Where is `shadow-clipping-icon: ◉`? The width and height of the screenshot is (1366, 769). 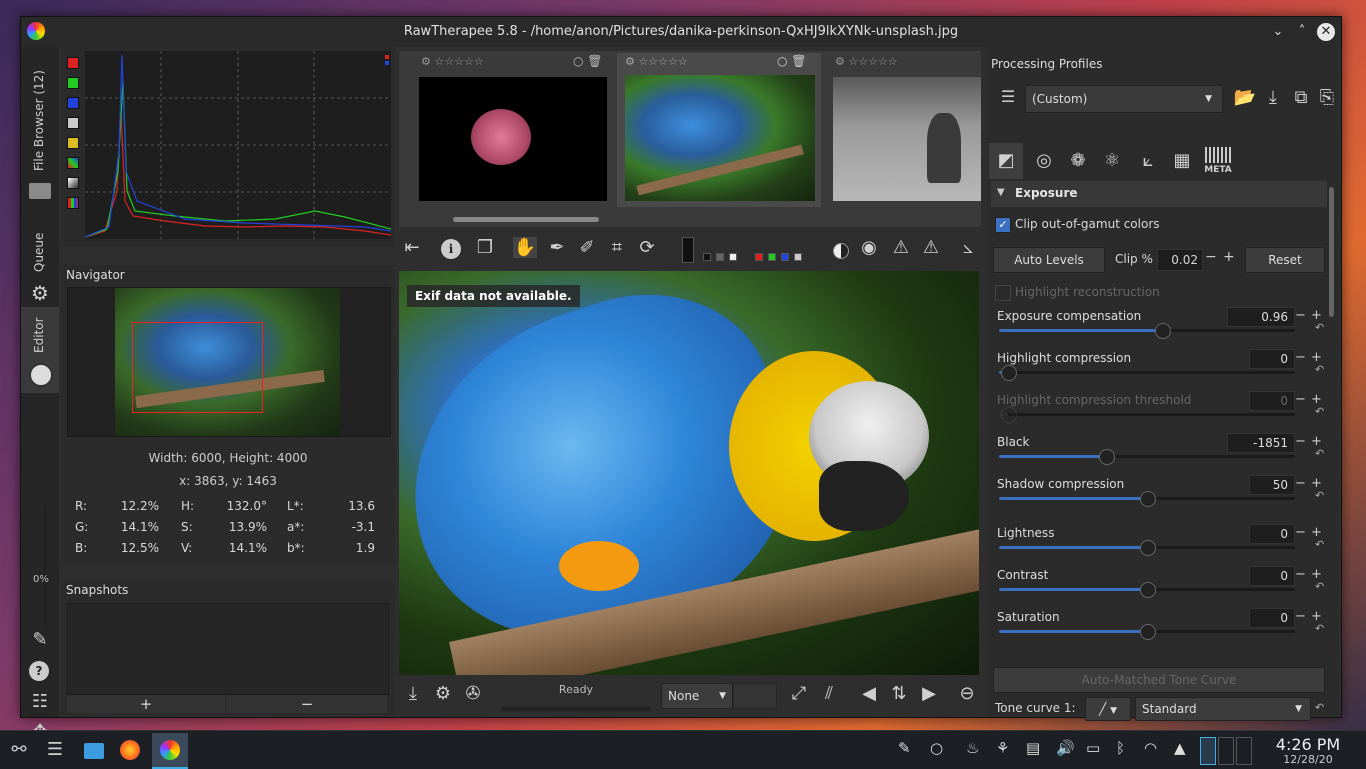 shadow-clipping-icon: ◉ is located at coordinates (869, 247).